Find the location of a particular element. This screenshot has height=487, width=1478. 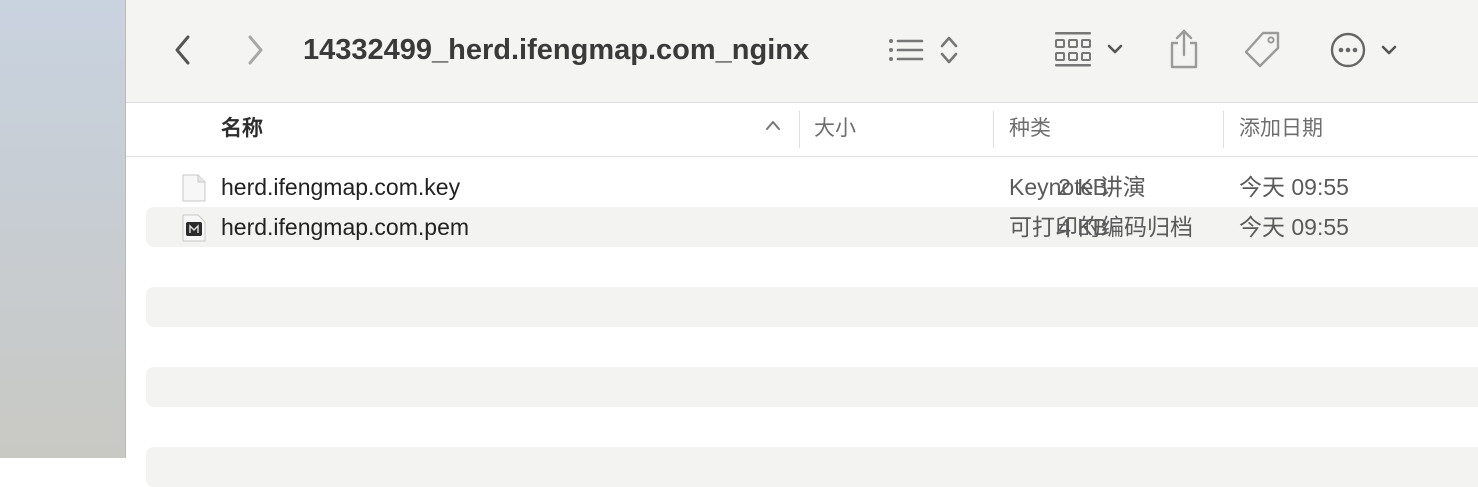

file-name: herd.ifengmap.com.key is located at coordinates (341, 187).